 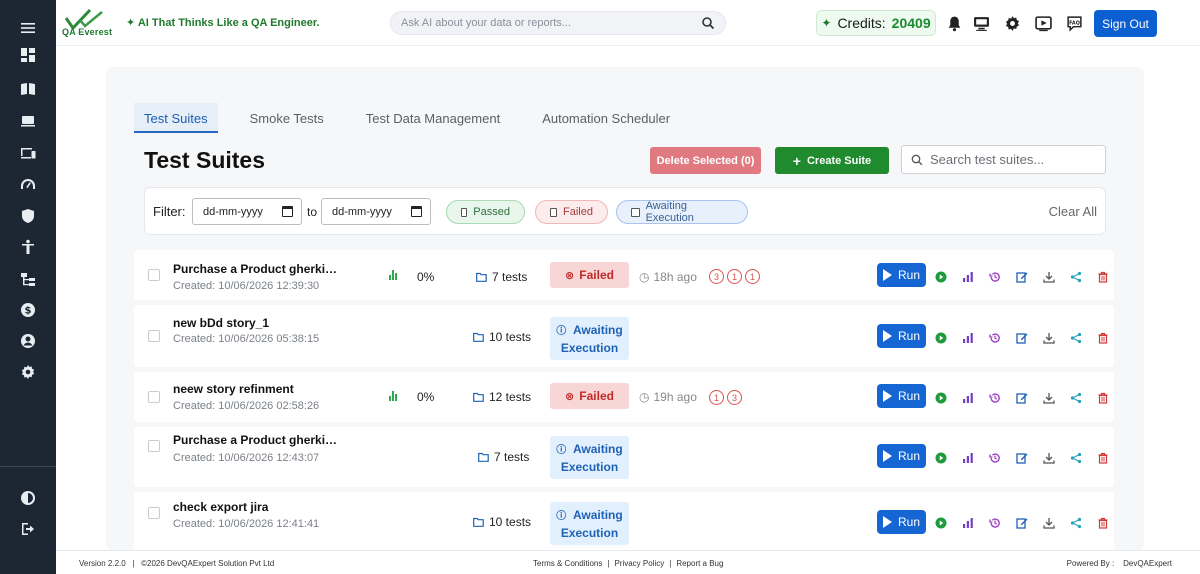 I want to click on date-from-input: dd-mm-yyyy, so click(x=247, y=211).